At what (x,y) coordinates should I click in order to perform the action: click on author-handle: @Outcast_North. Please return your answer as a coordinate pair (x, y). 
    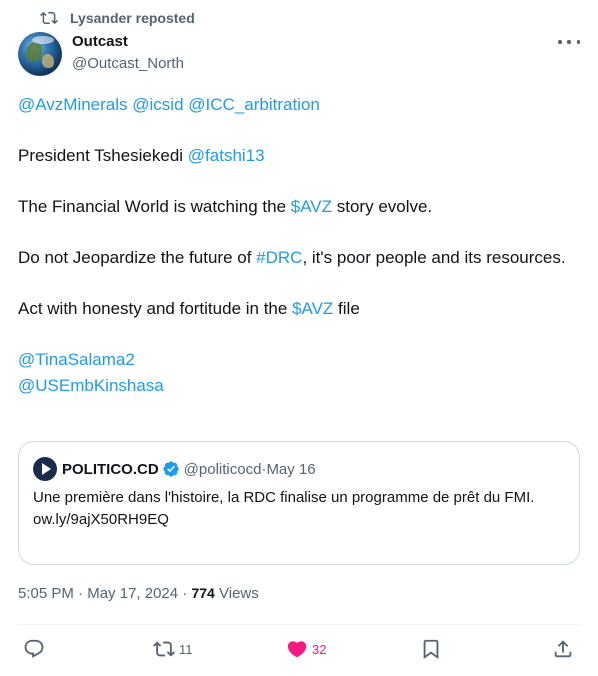
    Looking at the image, I should click on (128, 63).